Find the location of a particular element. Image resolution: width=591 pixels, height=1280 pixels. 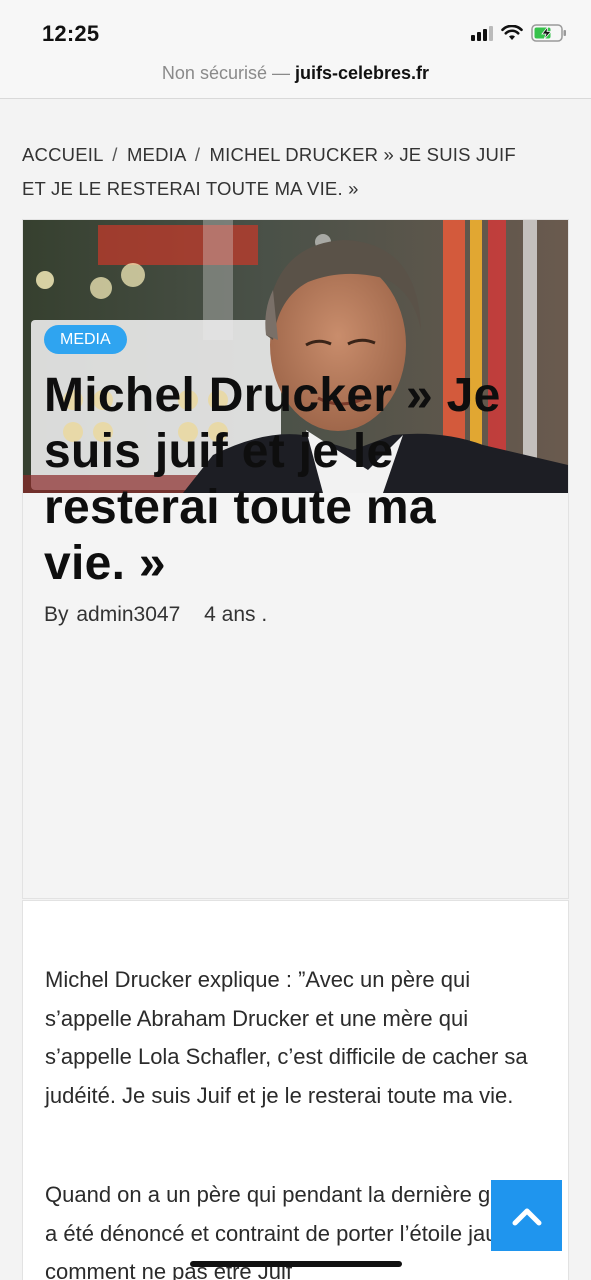

status-icons is located at coordinates (519, 33).